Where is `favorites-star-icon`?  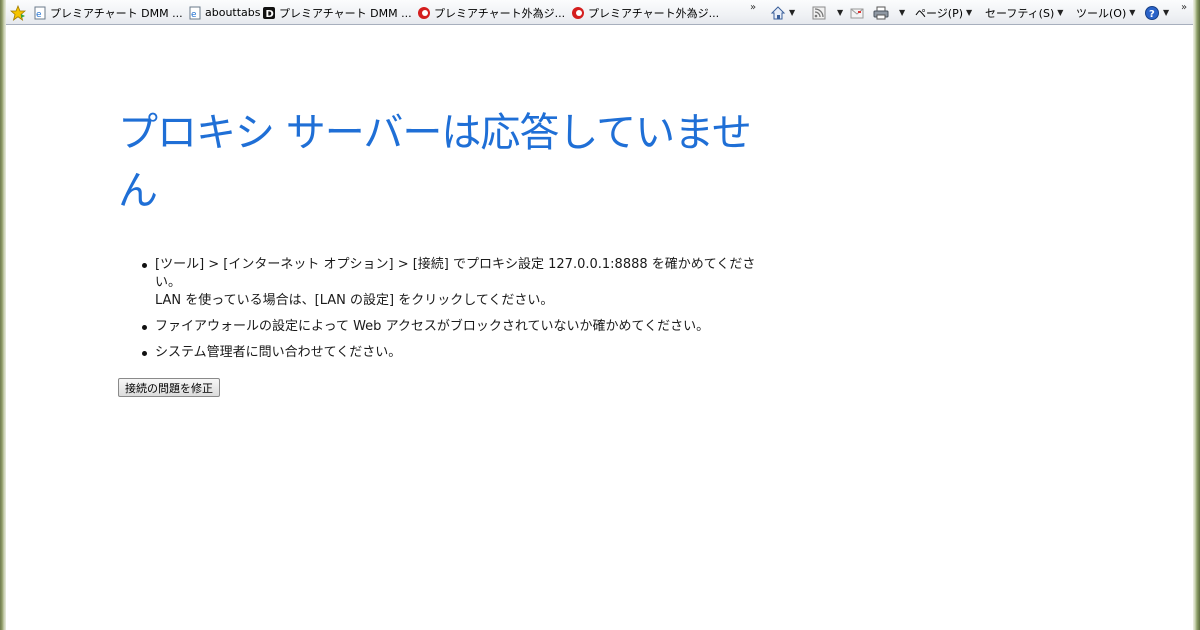 favorites-star-icon is located at coordinates (18, 13).